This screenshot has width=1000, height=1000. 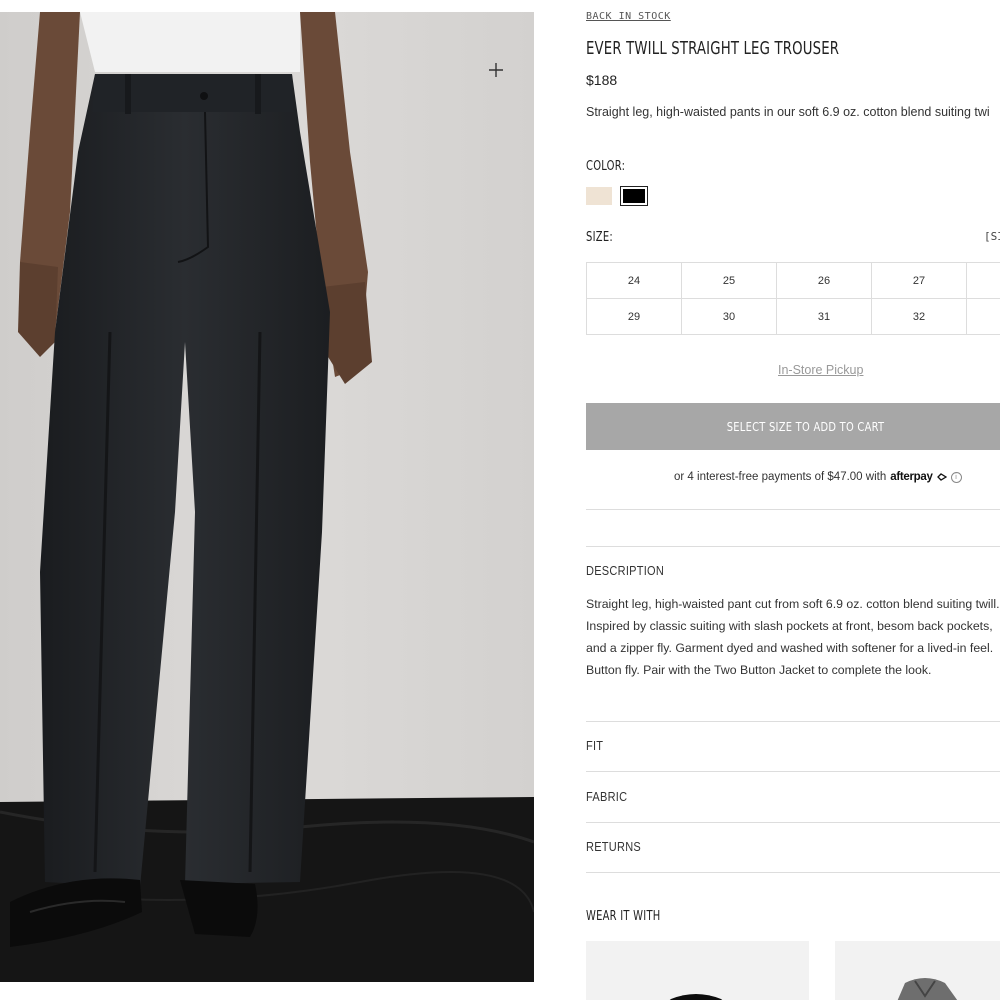 I want to click on product-title: EVER TWILL STRAIGHT LEG TROUSER, so click(x=713, y=48).